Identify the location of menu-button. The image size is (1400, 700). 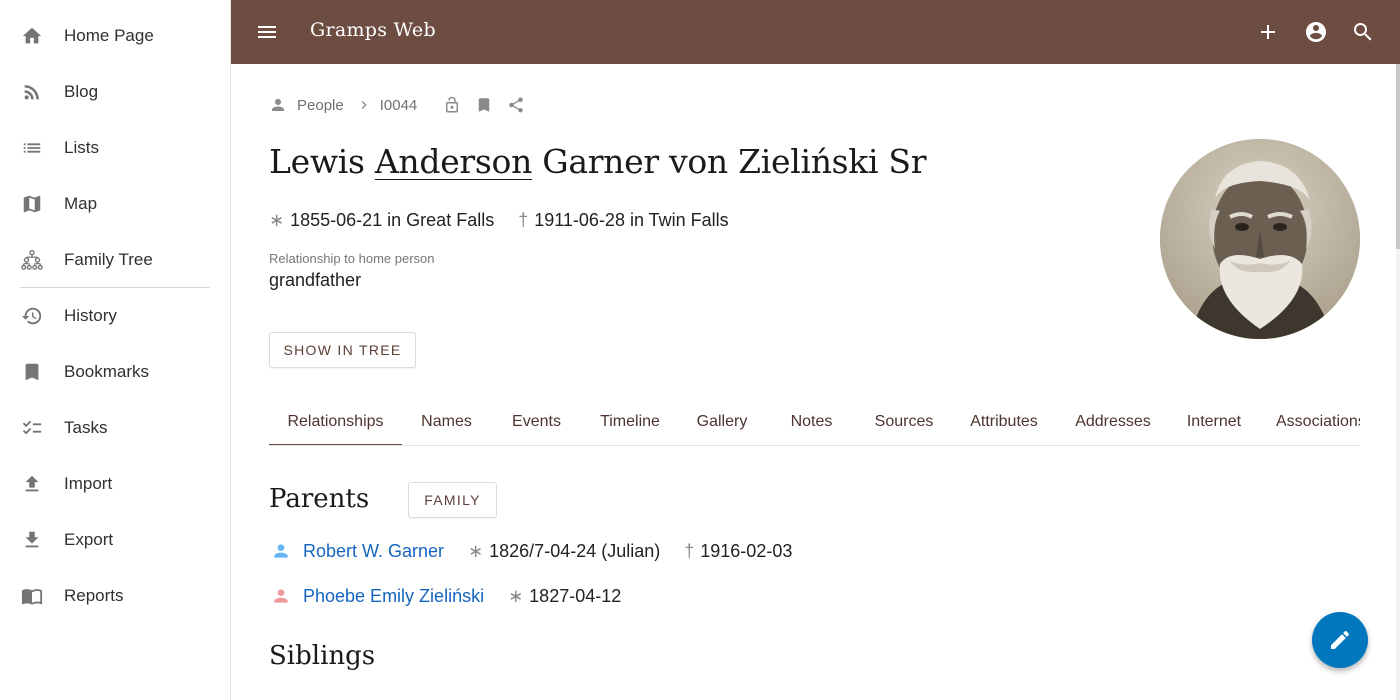
(267, 32).